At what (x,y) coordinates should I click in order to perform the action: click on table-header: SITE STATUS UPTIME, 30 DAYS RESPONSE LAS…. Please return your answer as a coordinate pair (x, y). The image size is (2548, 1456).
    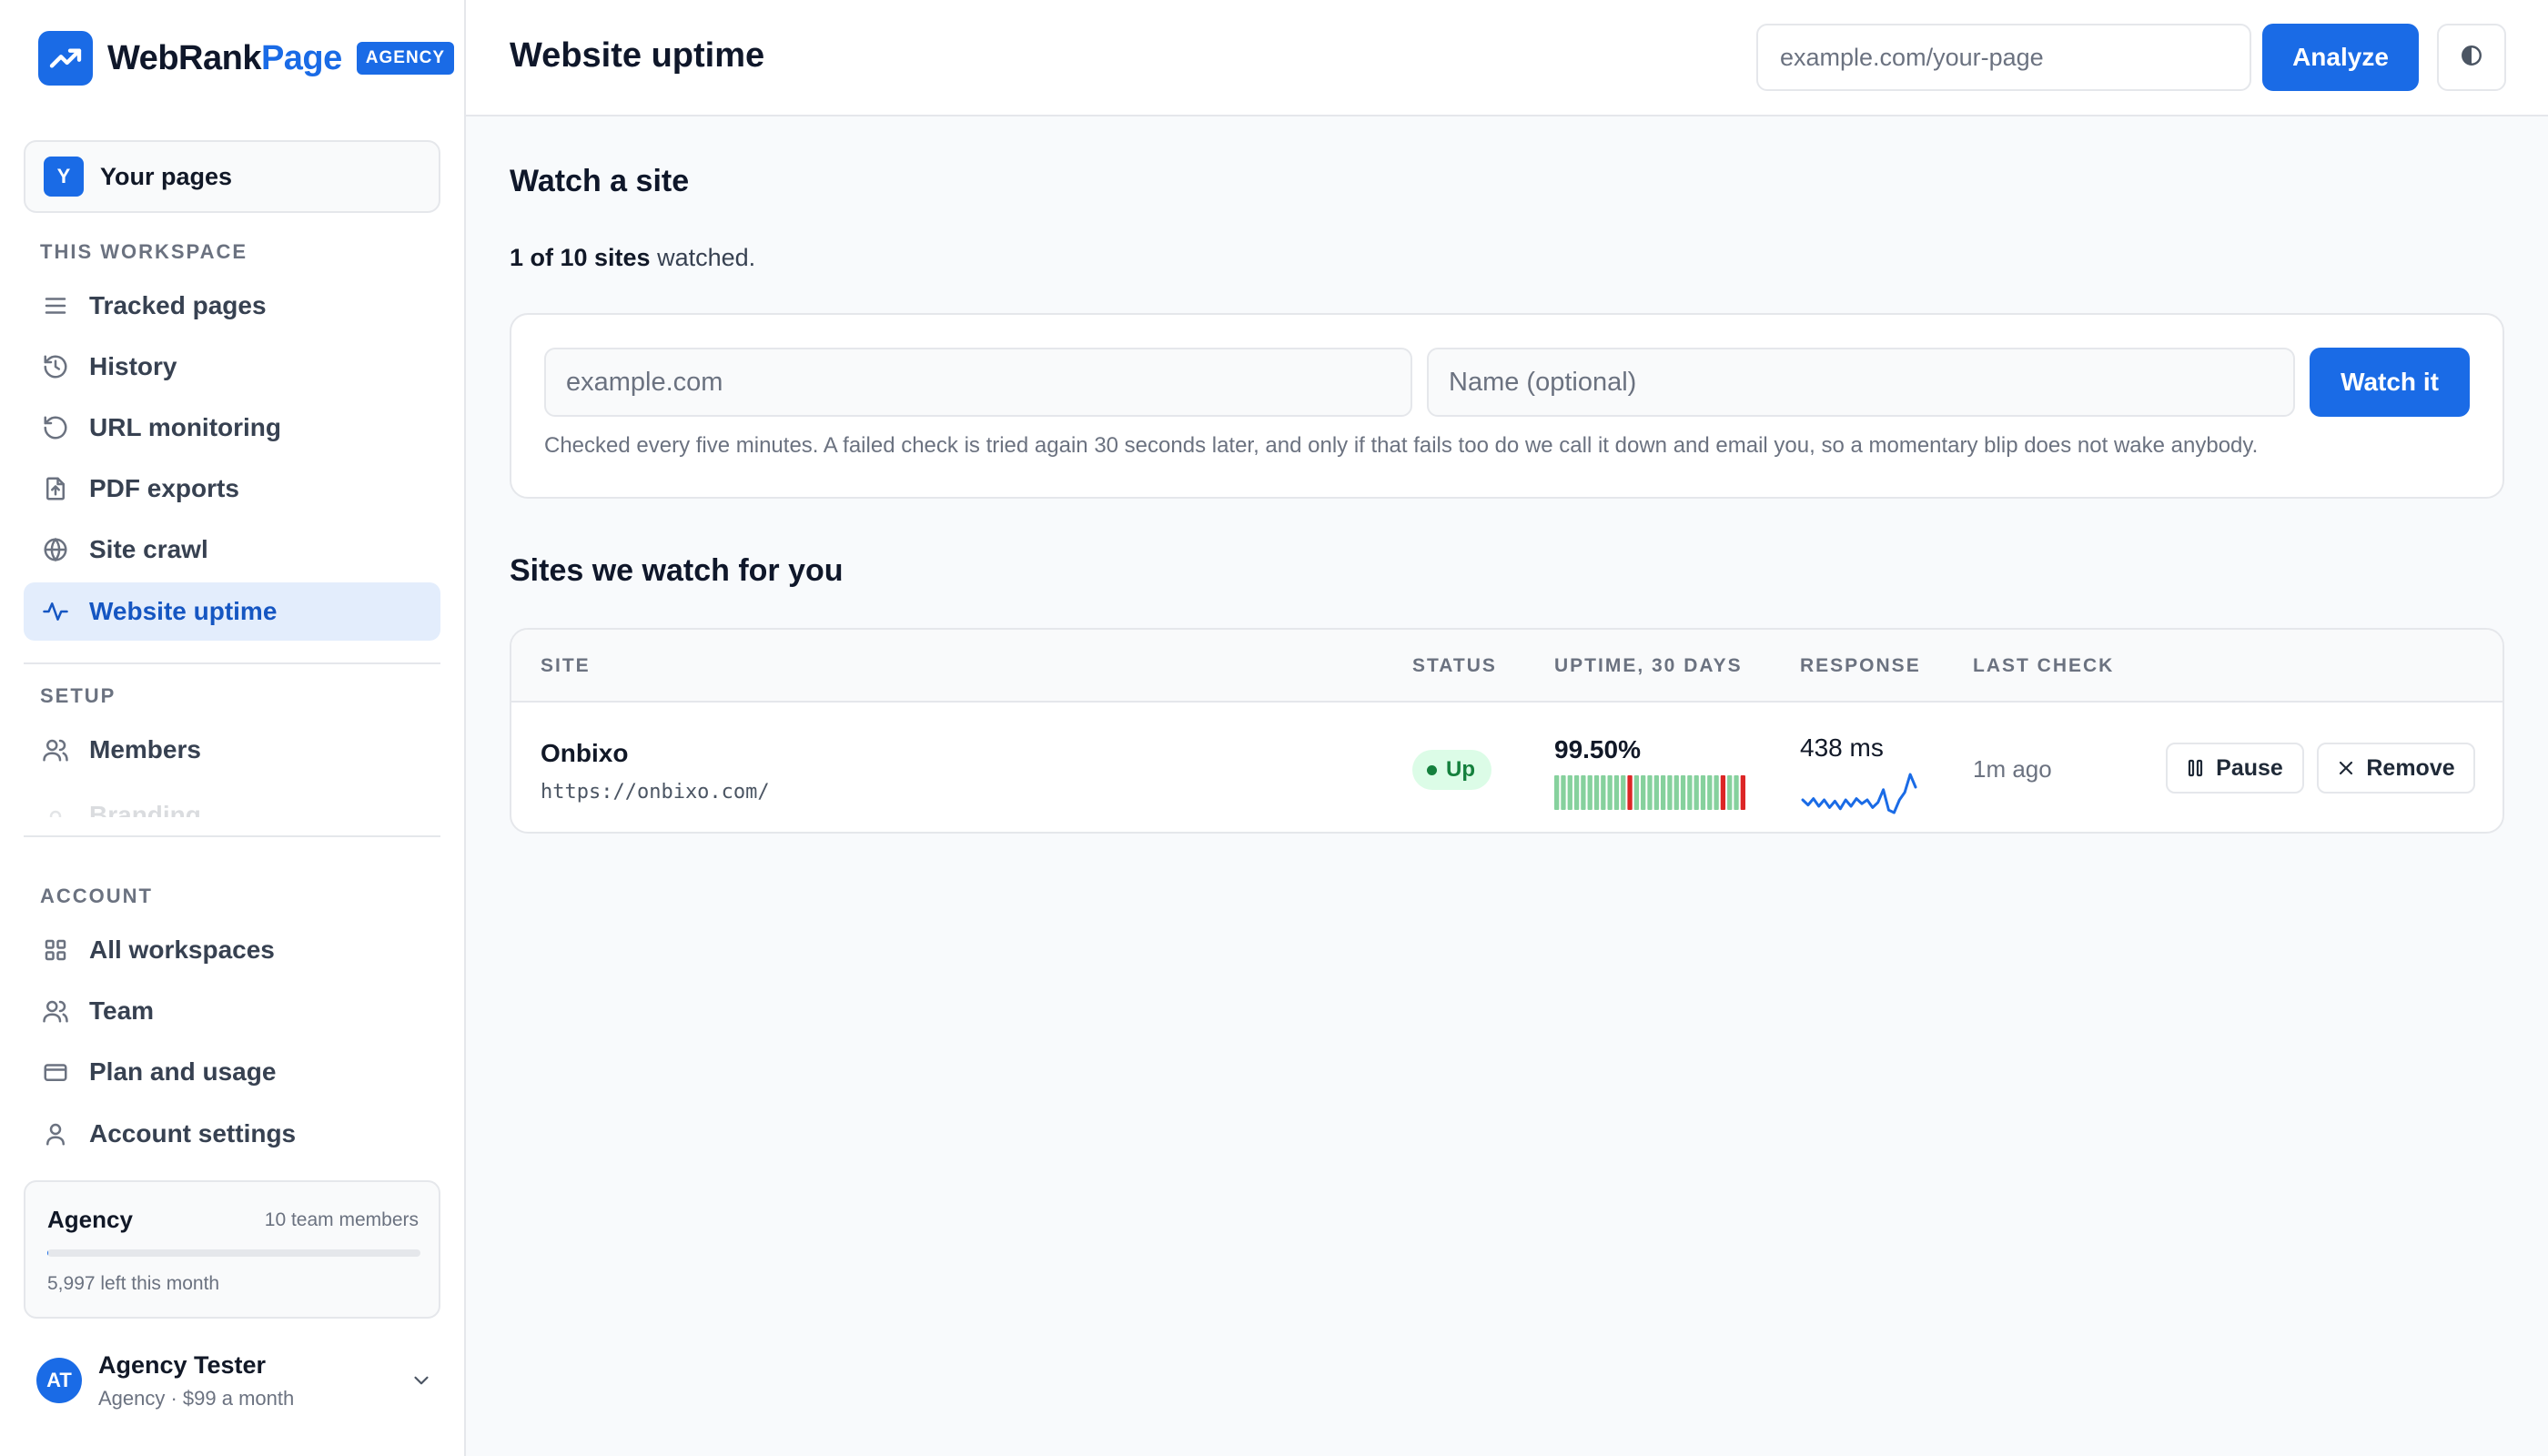
    Looking at the image, I should click on (1507, 667).